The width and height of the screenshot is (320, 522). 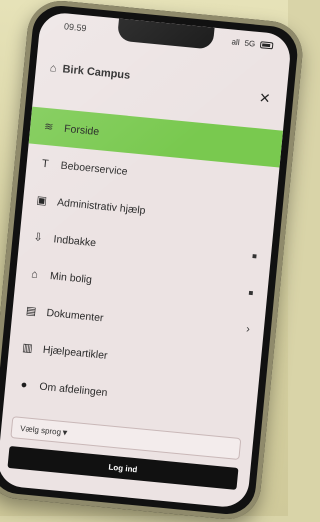 What do you see at coordinates (75, 240) in the screenshot?
I see `menu-label: Indbakke` at bounding box center [75, 240].